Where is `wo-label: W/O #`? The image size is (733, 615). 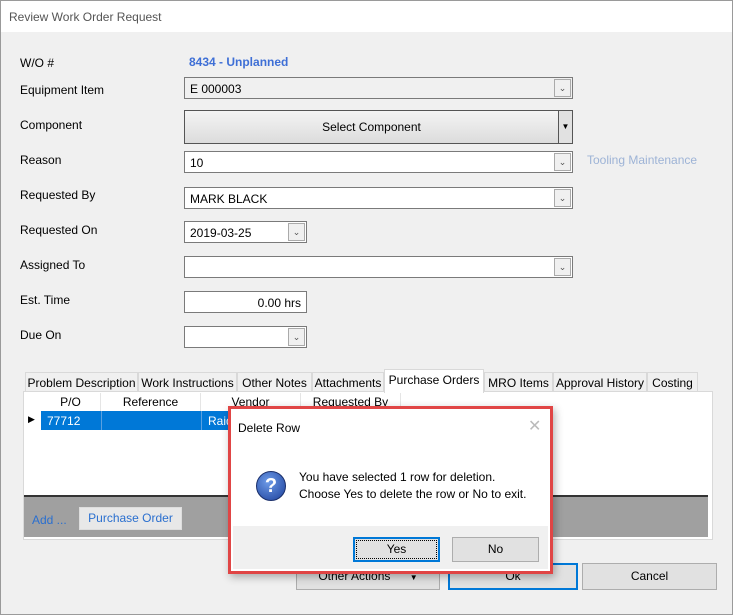
wo-label: W/O # is located at coordinates (37, 63).